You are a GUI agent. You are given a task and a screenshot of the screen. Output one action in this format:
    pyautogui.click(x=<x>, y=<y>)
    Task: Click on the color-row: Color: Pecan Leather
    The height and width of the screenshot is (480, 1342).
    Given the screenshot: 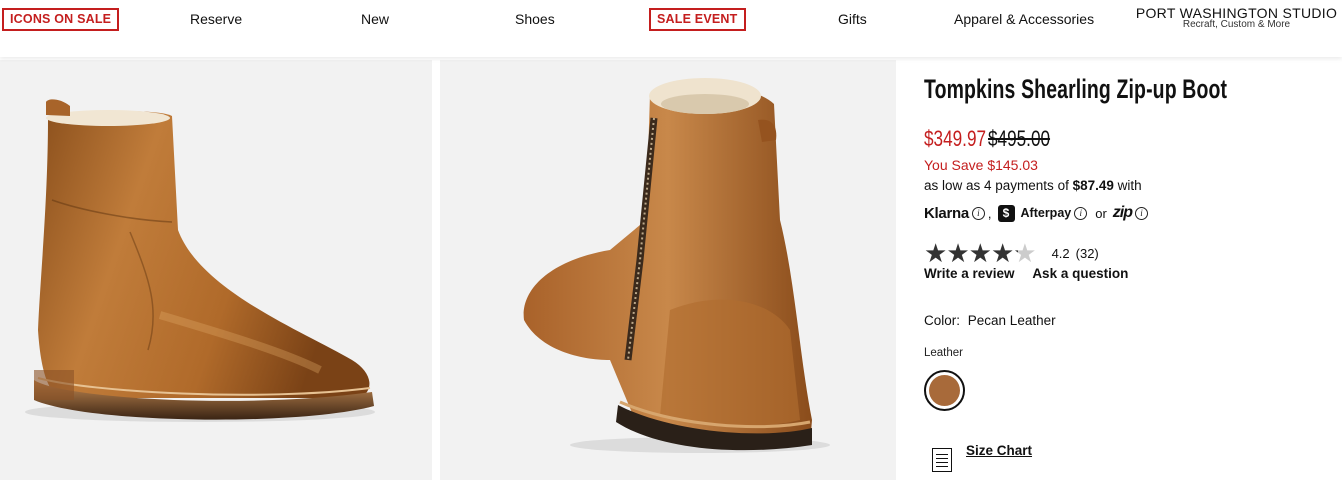 What is the action you would take?
    pyautogui.click(x=990, y=320)
    